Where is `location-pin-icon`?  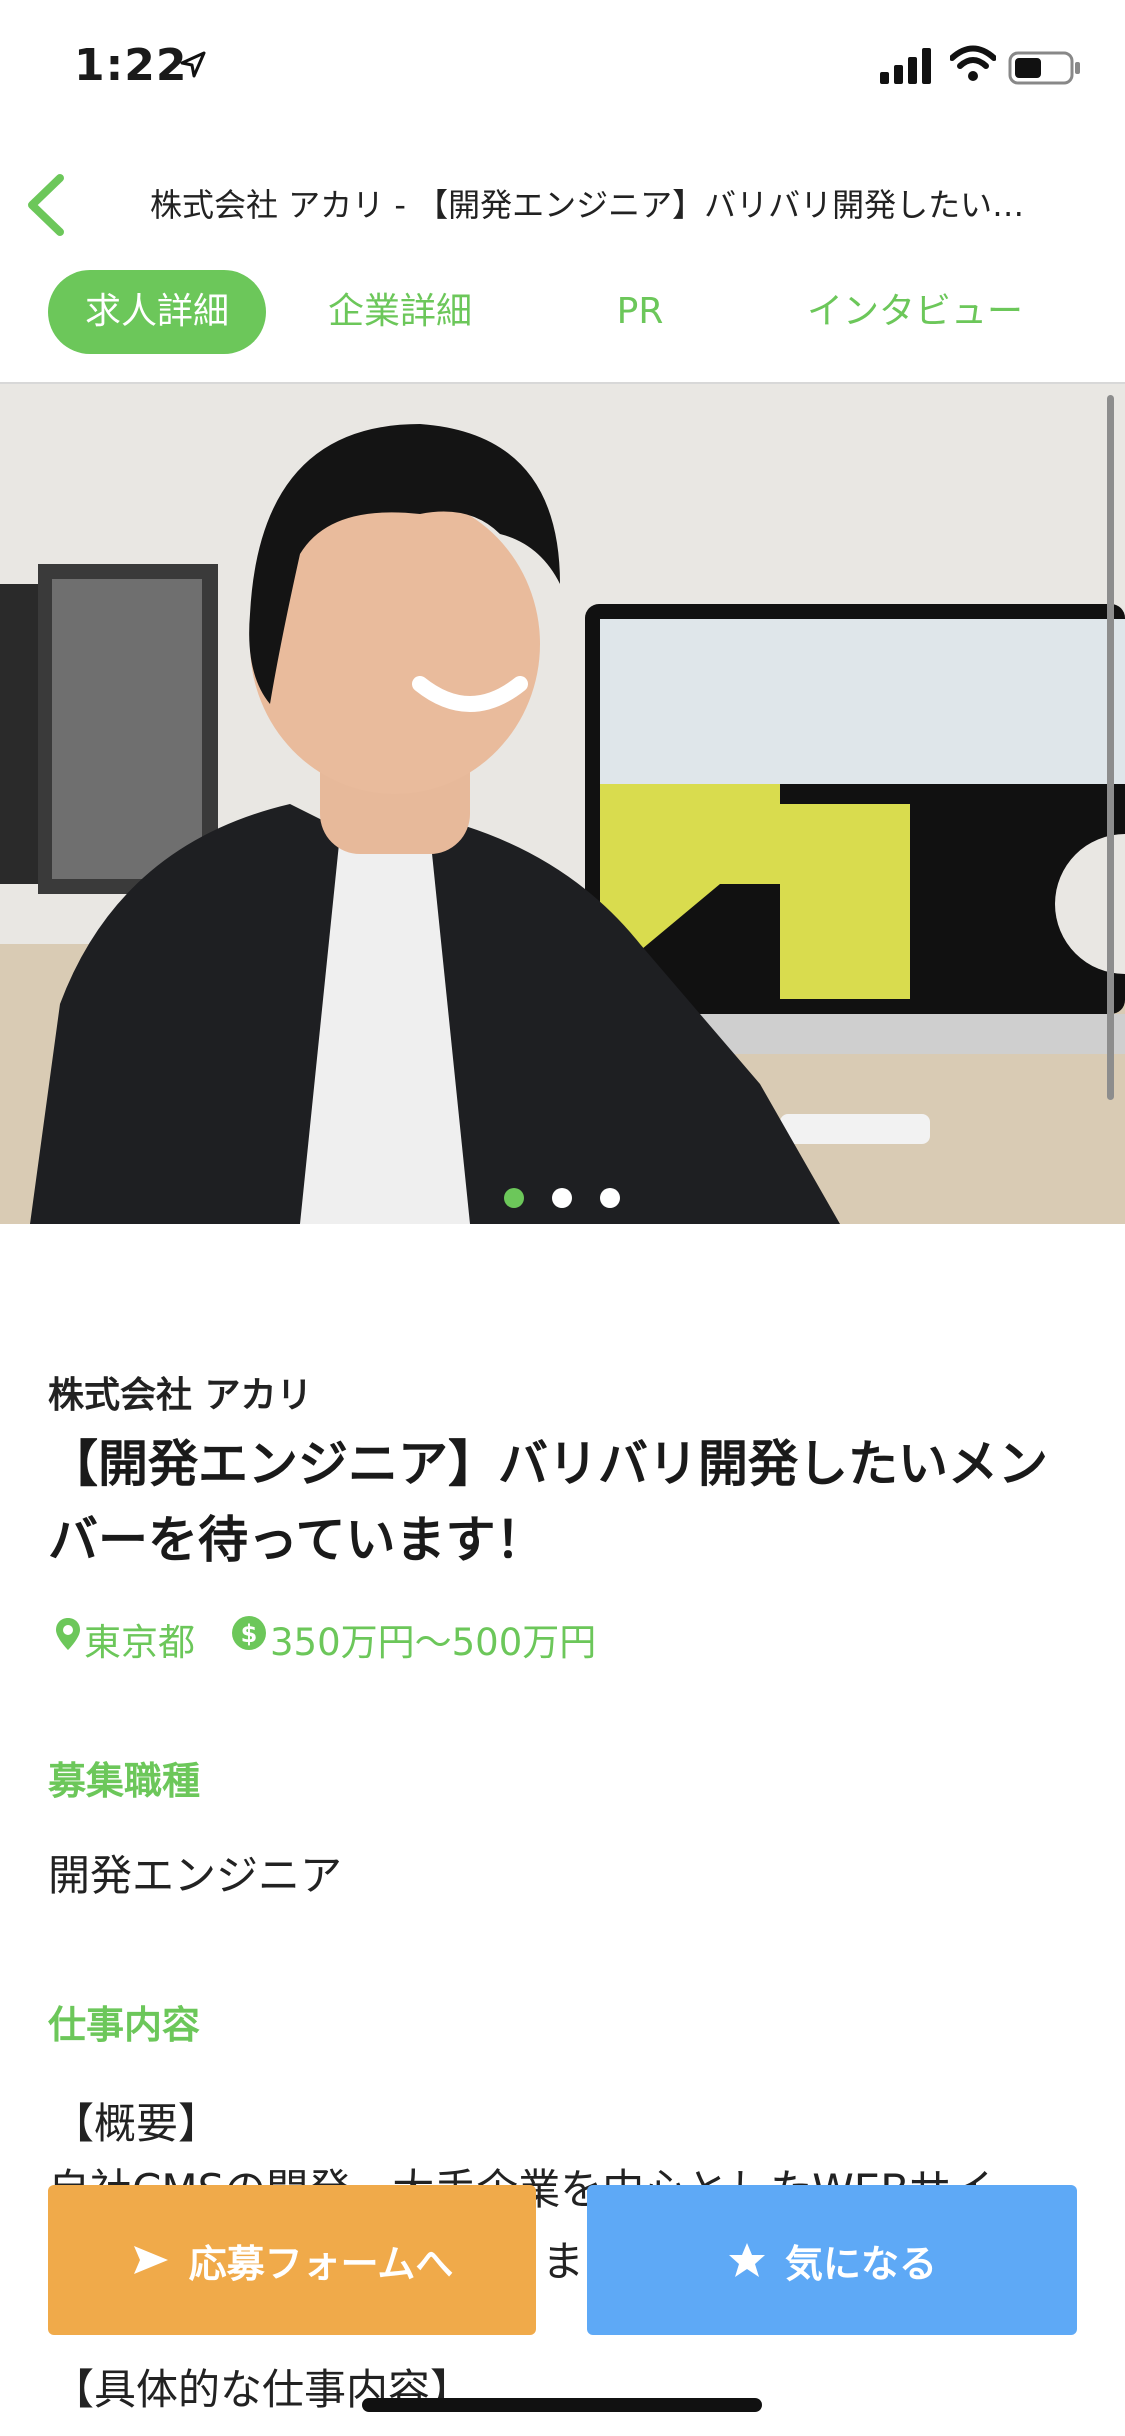 location-pin-icon is located at coordinates (68, 1634).